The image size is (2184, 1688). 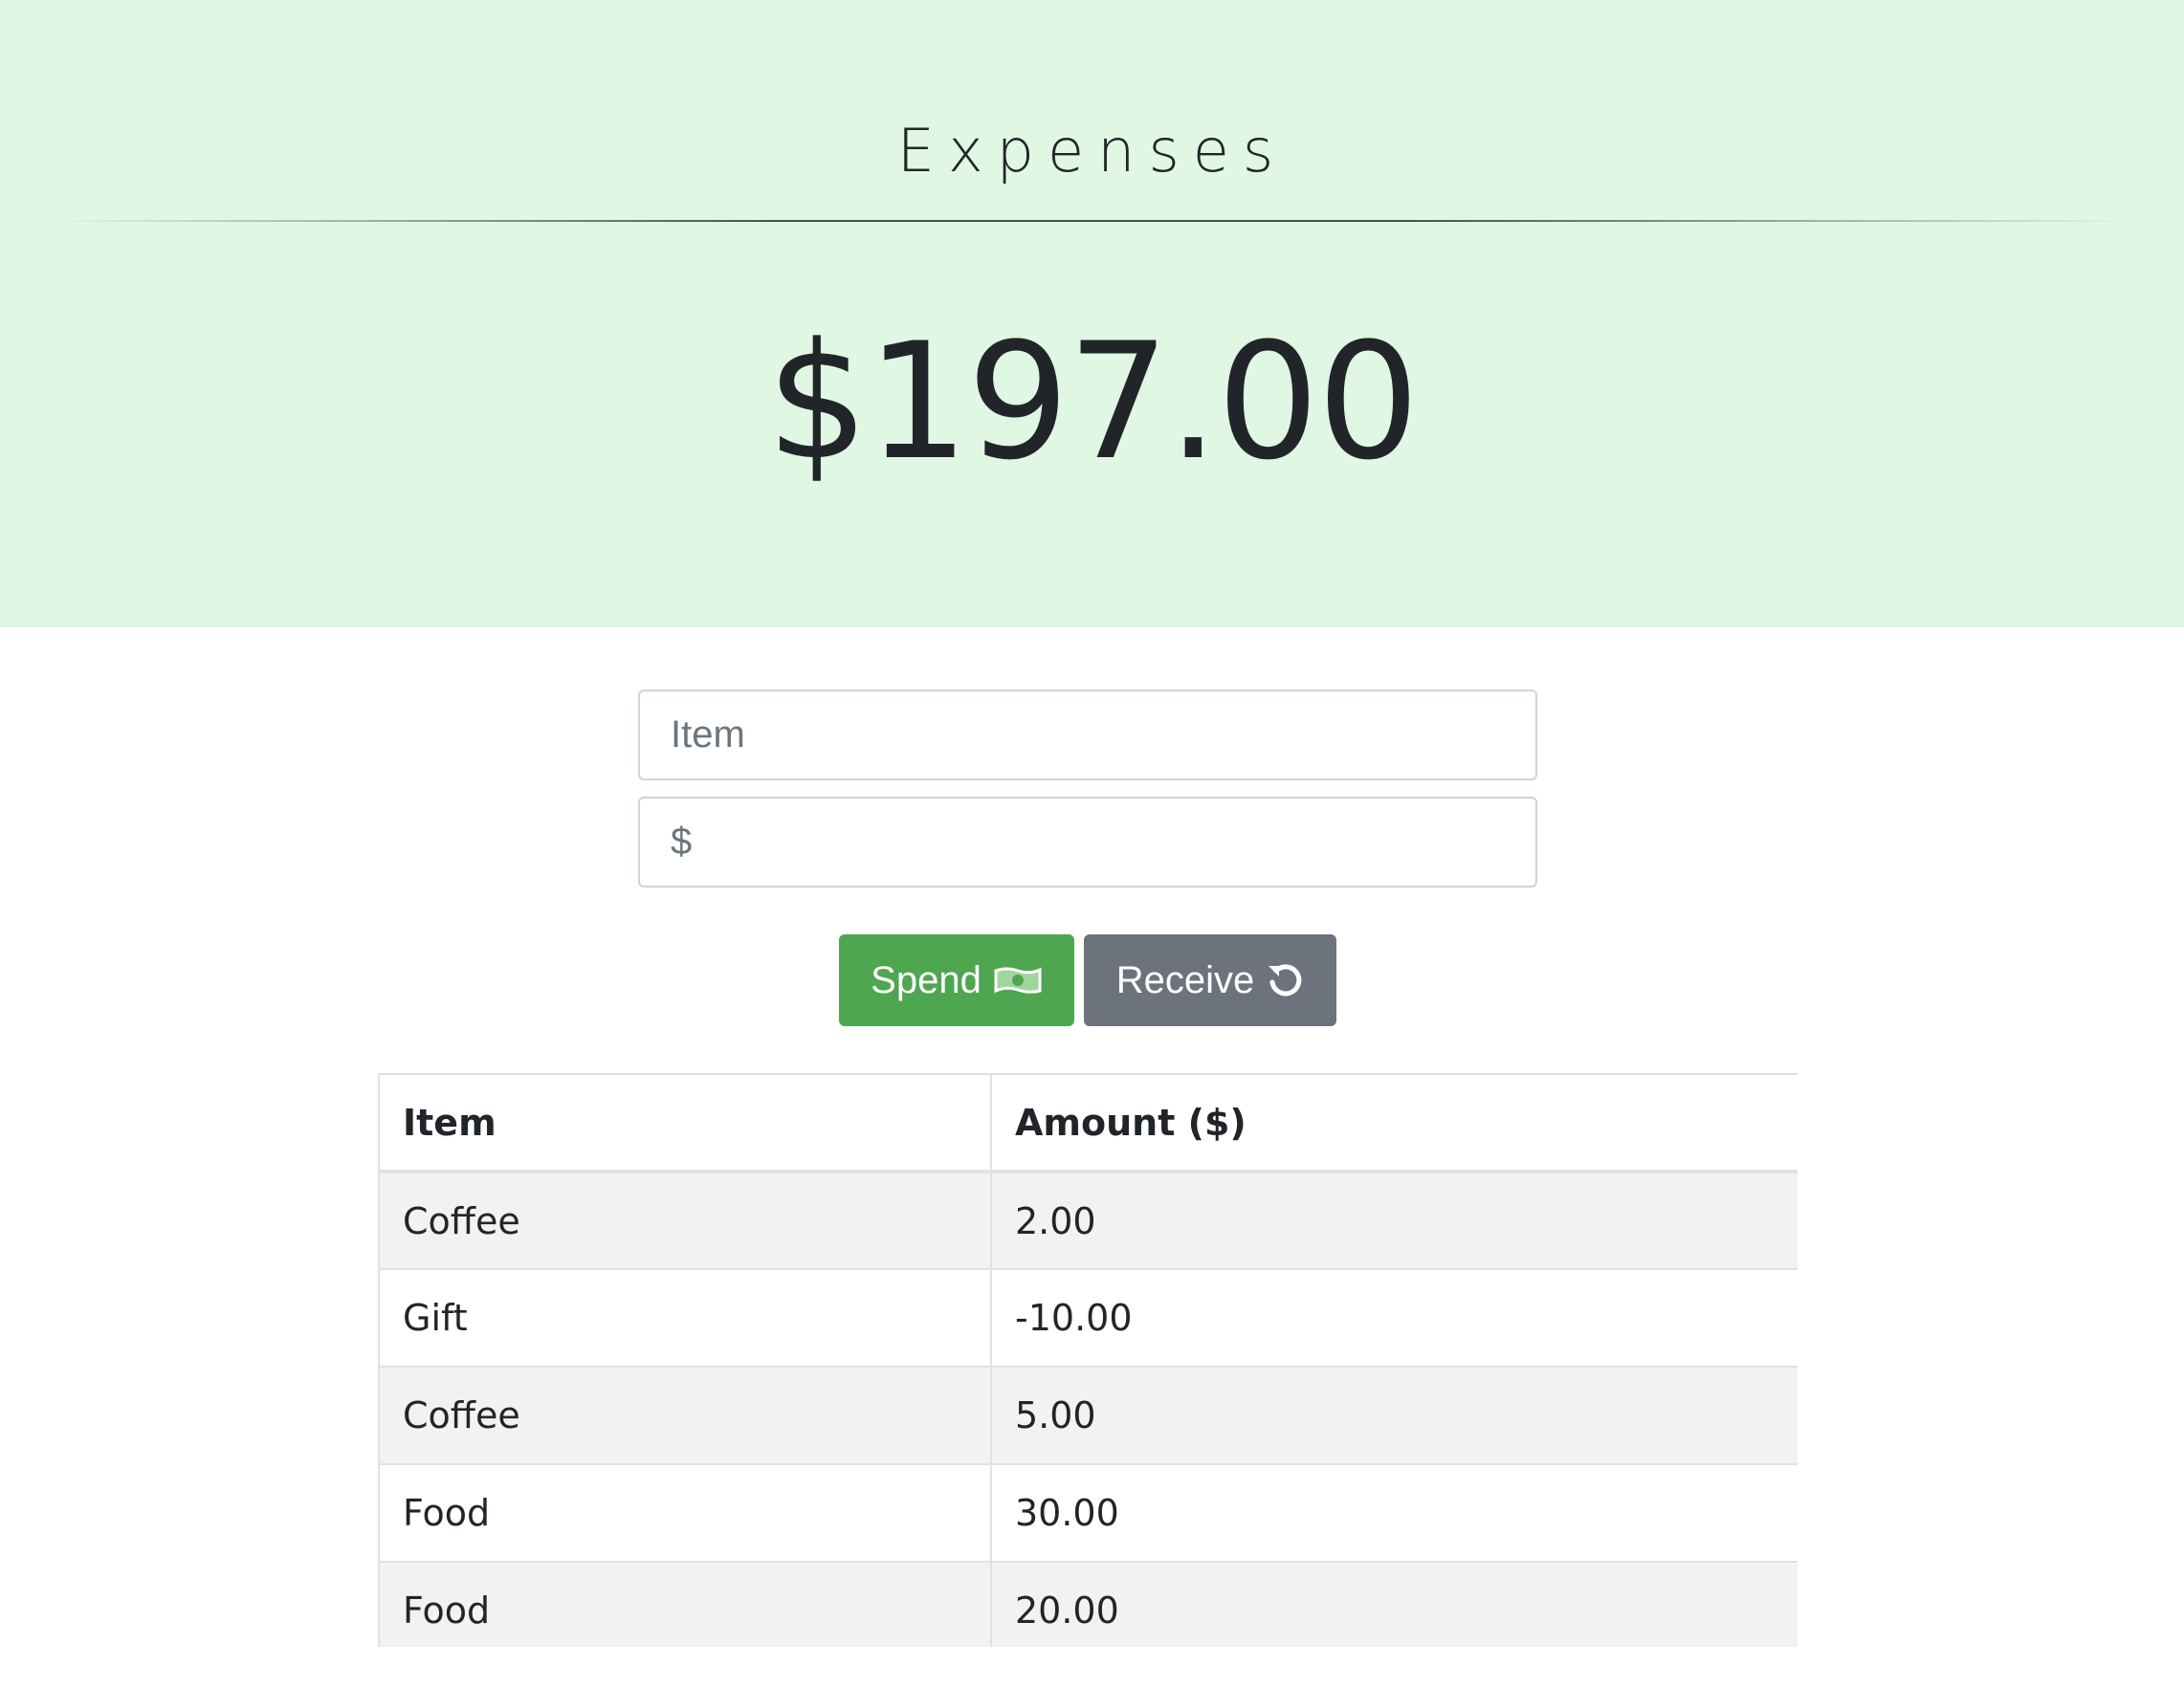 What do you see at coordinates (1394, 1123) in the screenshot?
I see `column-header-amount: Amount ($)` at bounding box center [1394, 1123].